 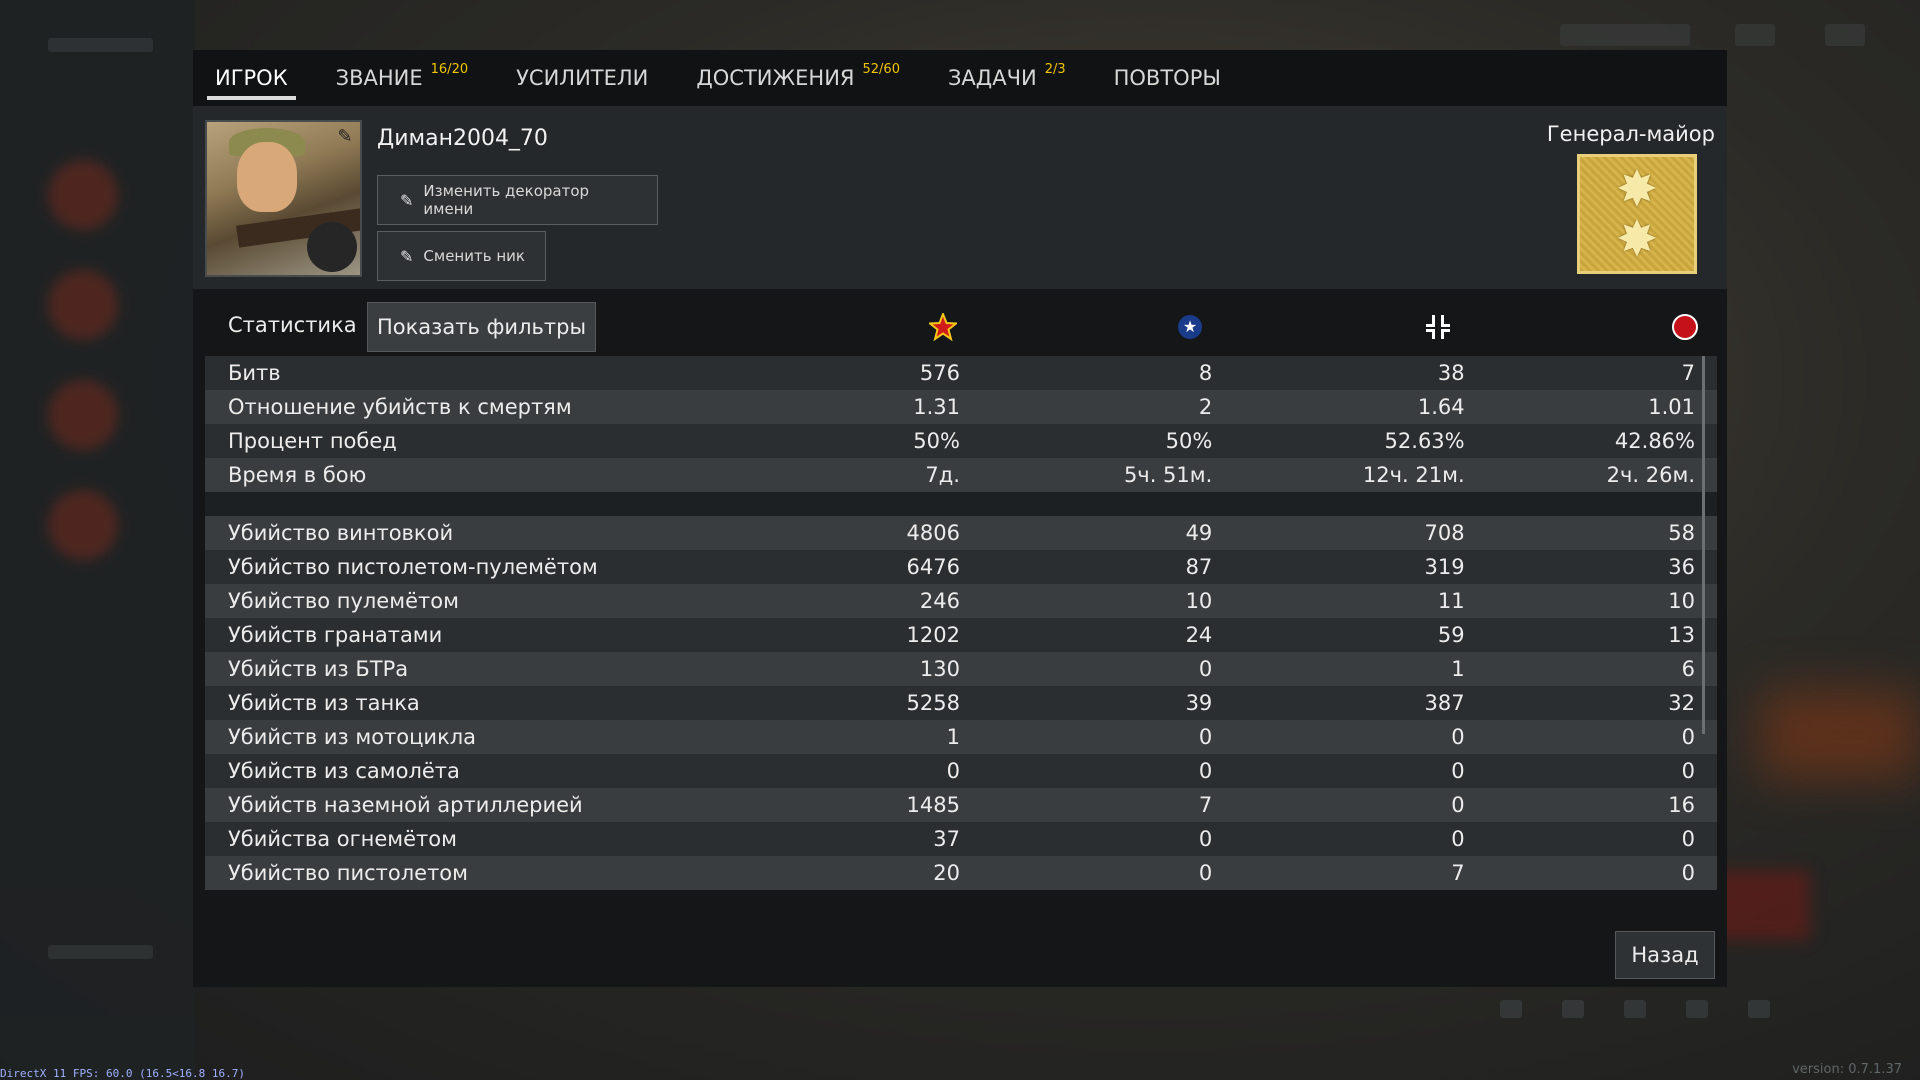 I want to click on row-value: 24, so click(x=1086, y=635).